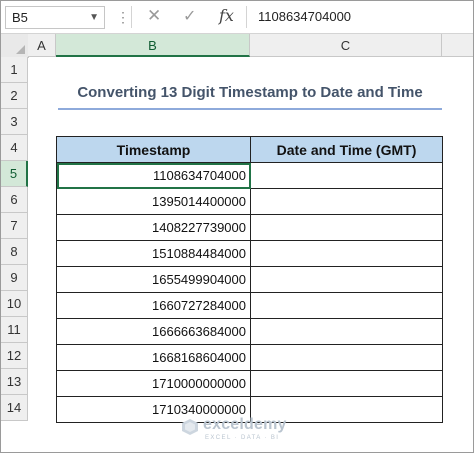 This screenshot has width=474, height=453. Describe the element at coordinates (42, 45) in the screenshot. I see `column-header-a: A` at that location.